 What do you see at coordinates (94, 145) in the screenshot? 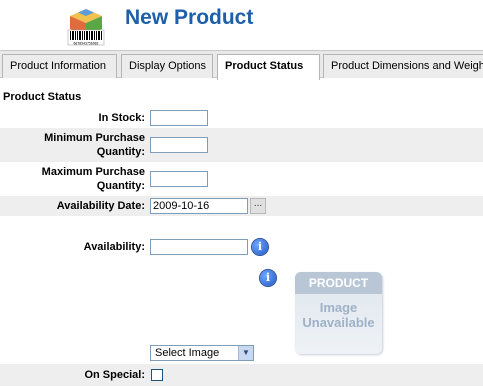
I see `min-qty-label: Minimum Purchase Quantity:` at bounding box center [94, 145].